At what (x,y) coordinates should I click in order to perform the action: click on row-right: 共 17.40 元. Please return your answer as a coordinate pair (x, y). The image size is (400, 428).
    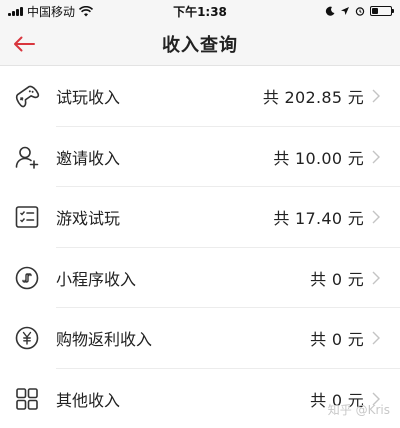
    Looking at the image, I should click on (327, 217).